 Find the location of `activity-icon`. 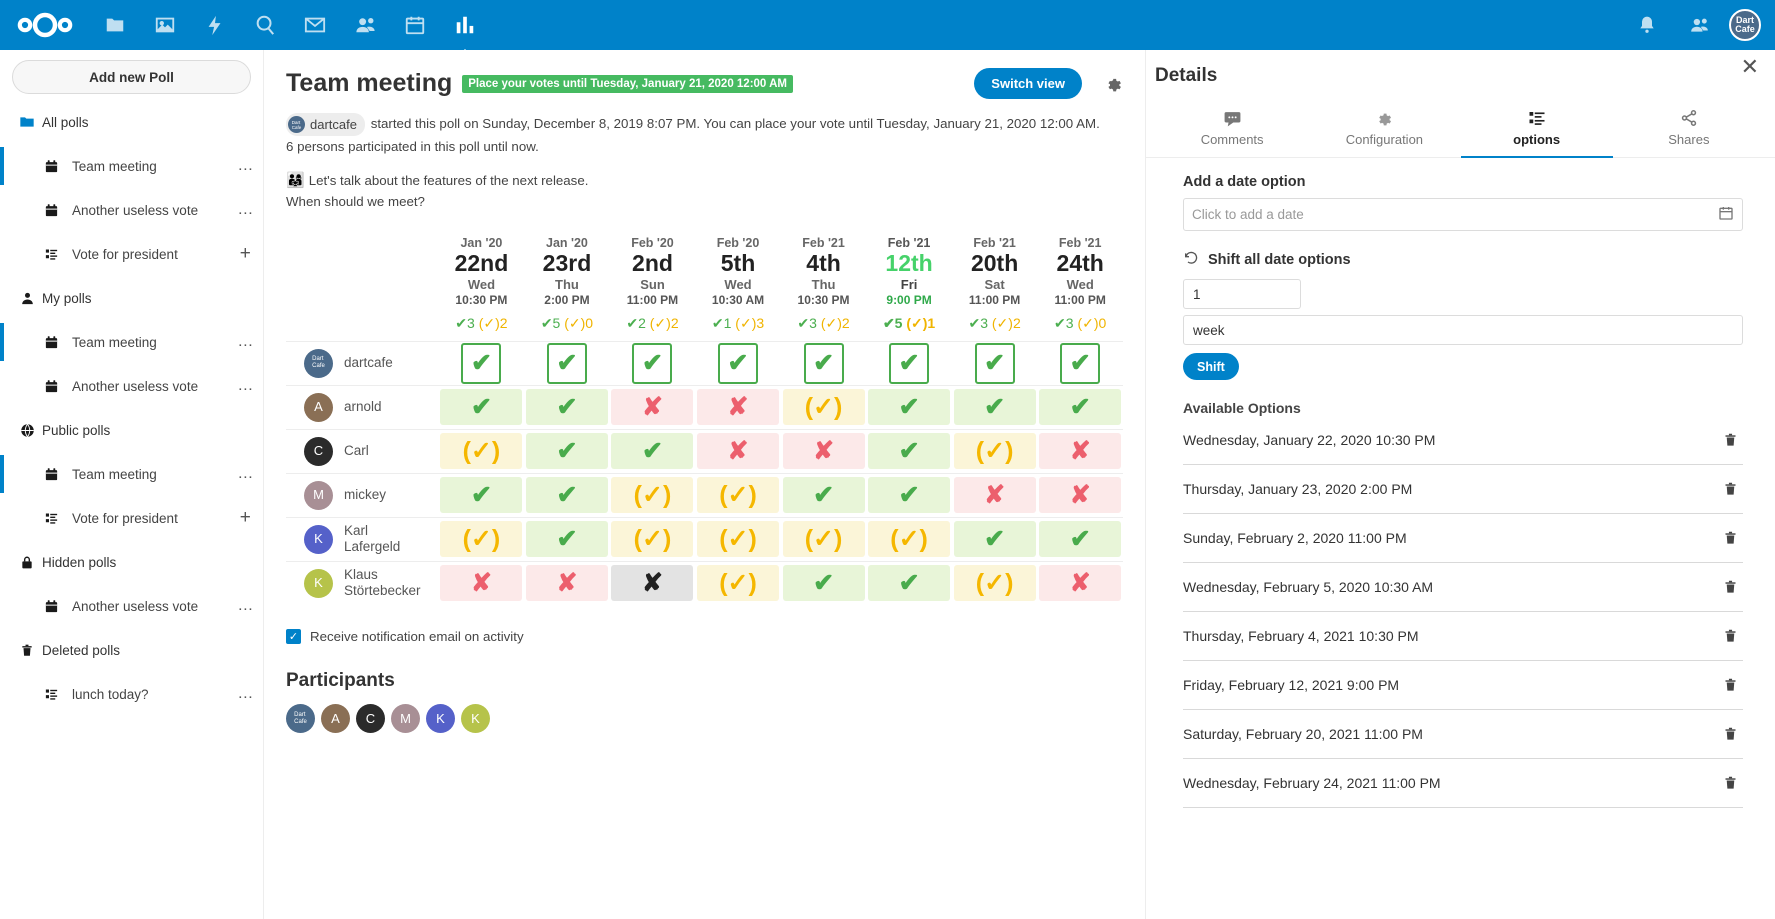

activity-icon is located at coordinates (215, 25).